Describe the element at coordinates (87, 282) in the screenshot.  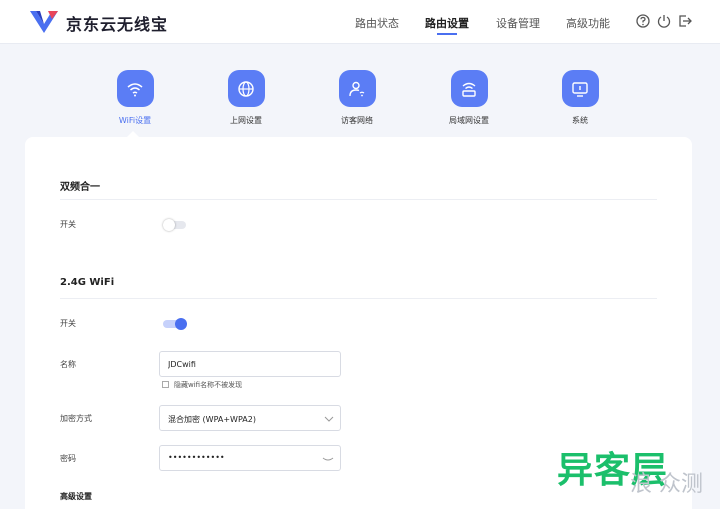
I see `section-title-wifi-24g: 2.4G WiFi` at that location.